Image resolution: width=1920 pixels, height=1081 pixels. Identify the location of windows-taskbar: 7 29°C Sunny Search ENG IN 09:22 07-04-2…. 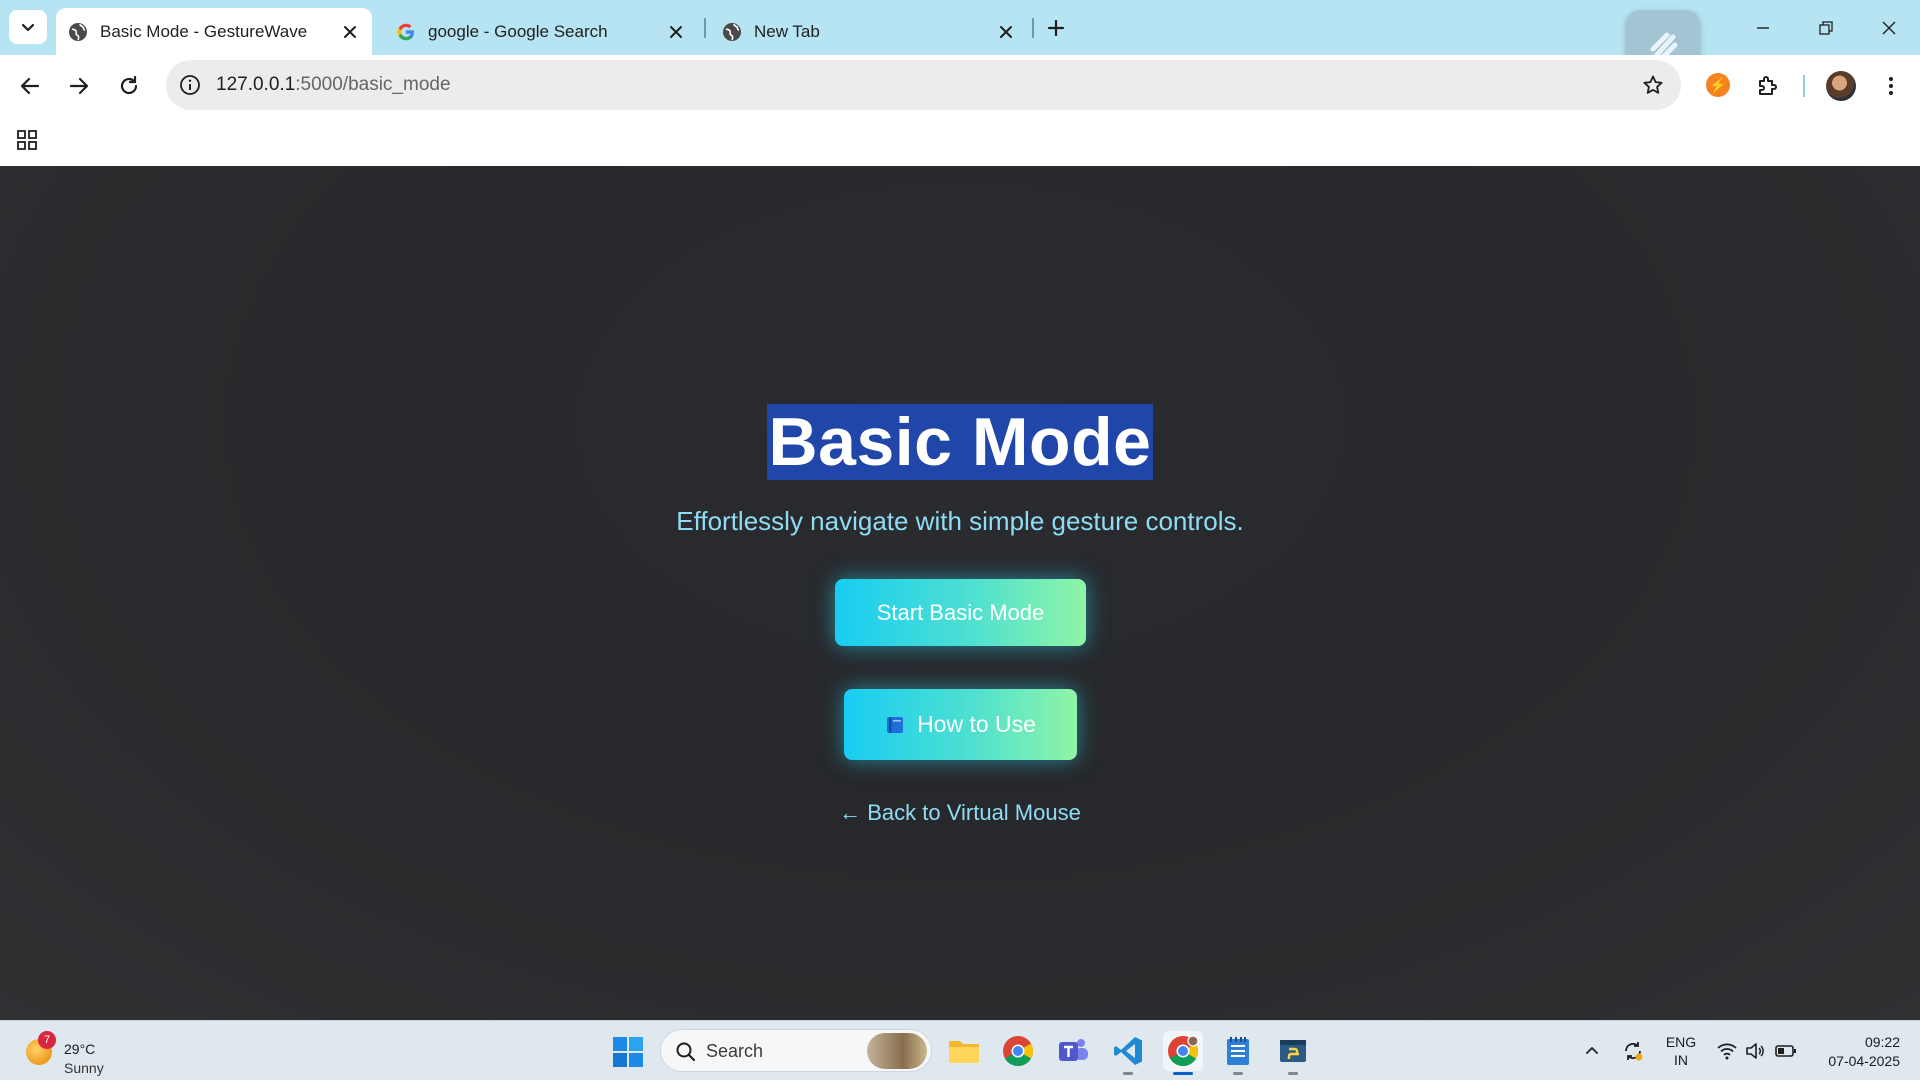
(960, 1050).